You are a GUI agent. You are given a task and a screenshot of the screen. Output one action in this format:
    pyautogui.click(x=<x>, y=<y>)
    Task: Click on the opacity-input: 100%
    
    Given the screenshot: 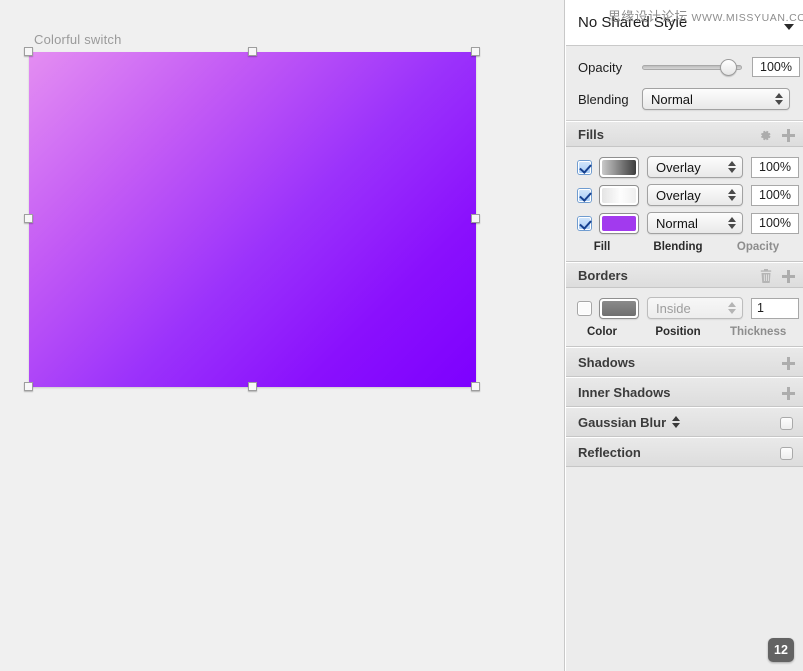 What is the action you would take?
    pyautogui.click(x=776, y=67)
    